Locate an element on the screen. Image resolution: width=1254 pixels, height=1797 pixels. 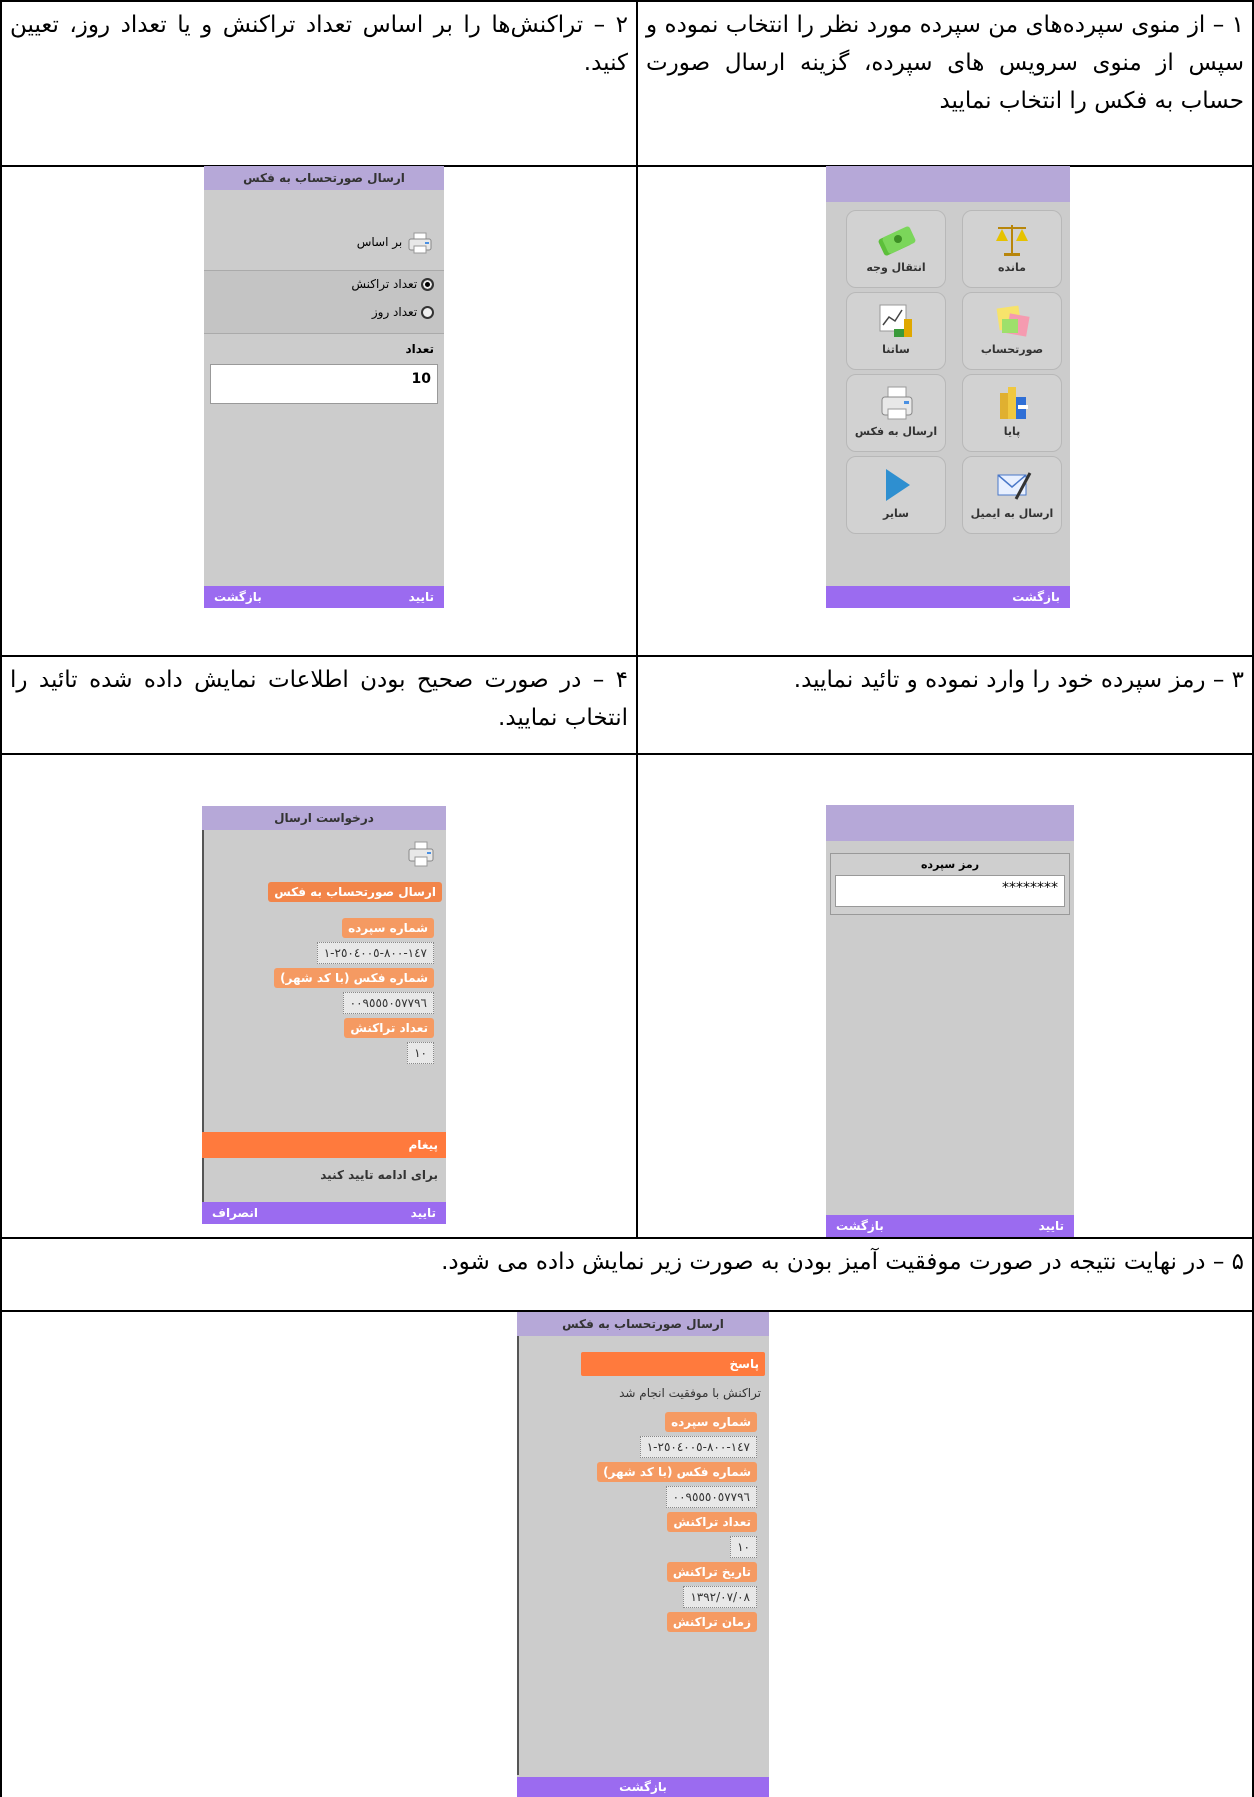
password-screen: رمز سپرده ******** تایید بازگشت is located at coordinates (950, 1021).